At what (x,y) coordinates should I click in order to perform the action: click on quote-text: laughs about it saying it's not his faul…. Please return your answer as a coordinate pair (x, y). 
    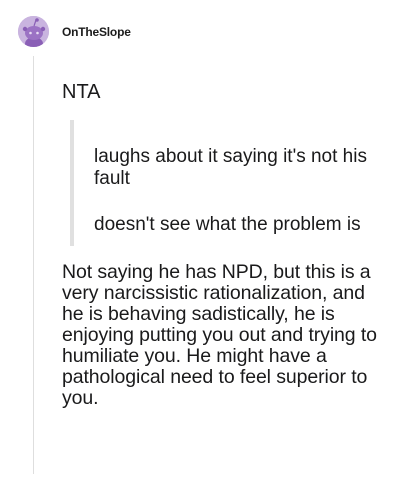
    Looking at the image, I should click on (230, 167).